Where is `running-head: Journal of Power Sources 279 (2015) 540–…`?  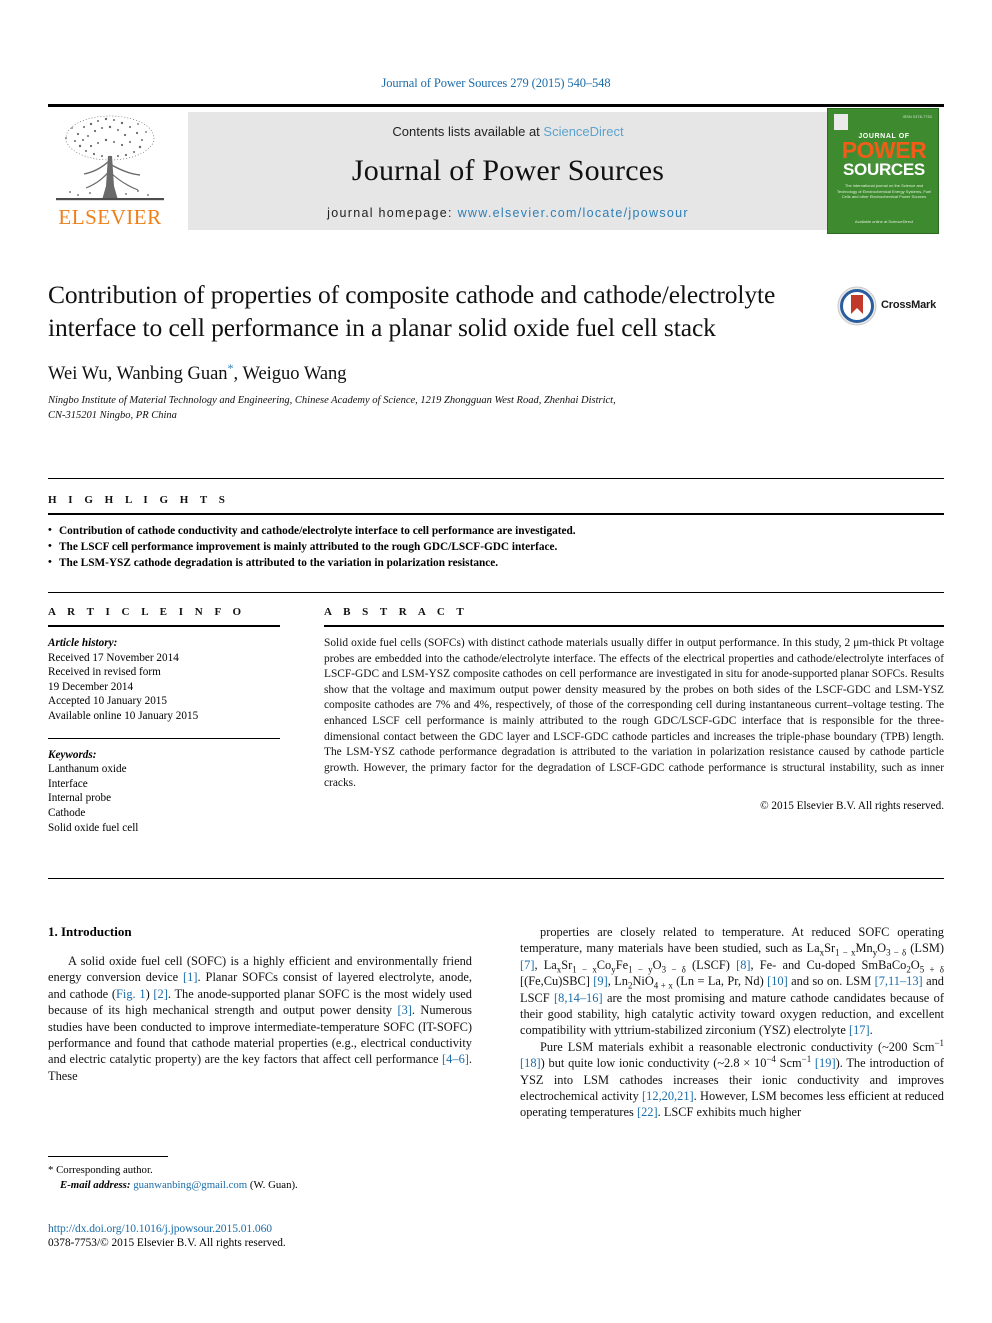 running-head: Journal of Power Sources 279 (2015) 540–… is located at coordinates (496, 83).